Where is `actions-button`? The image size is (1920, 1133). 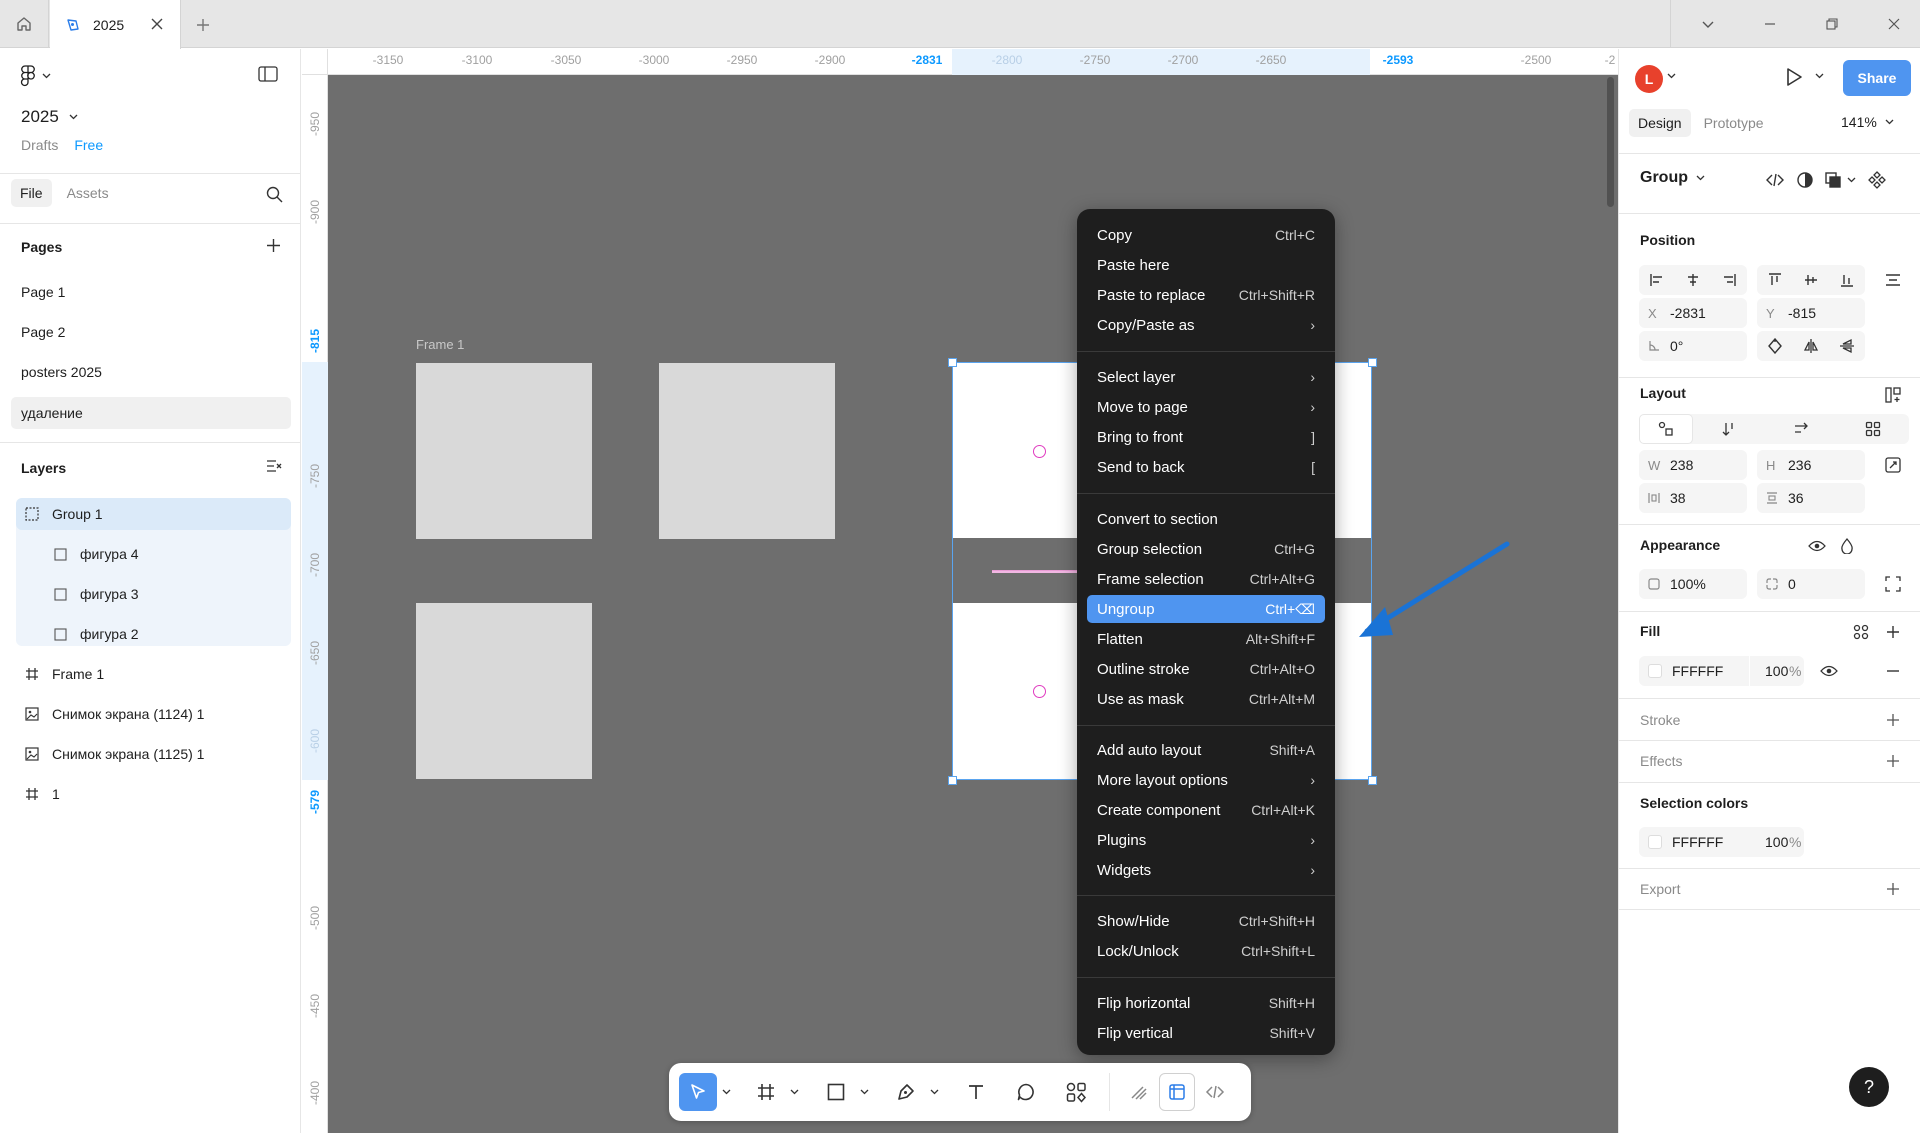
actions-button is located at coordinates (1076, 1092).